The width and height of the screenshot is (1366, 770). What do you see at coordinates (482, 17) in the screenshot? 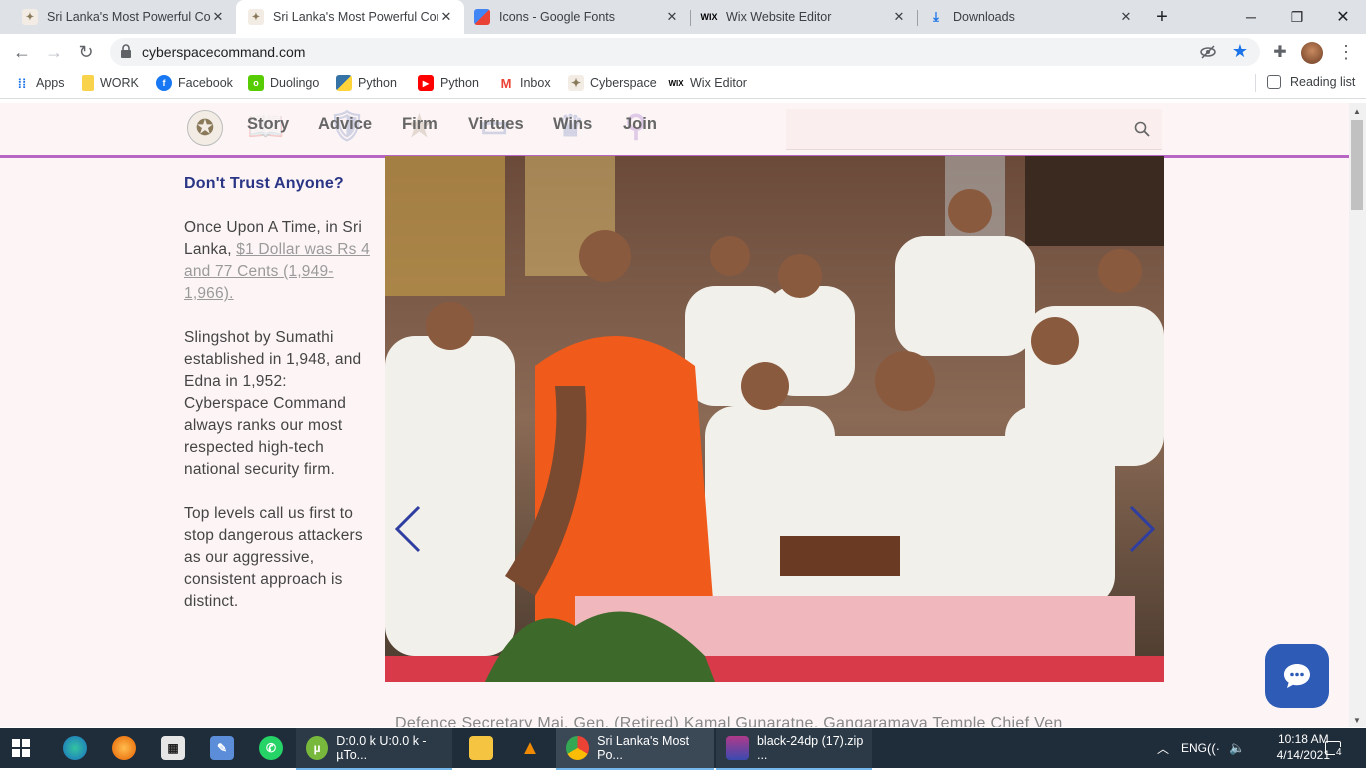
I see `google-fonts-icon` at bounding box center [482, 17].